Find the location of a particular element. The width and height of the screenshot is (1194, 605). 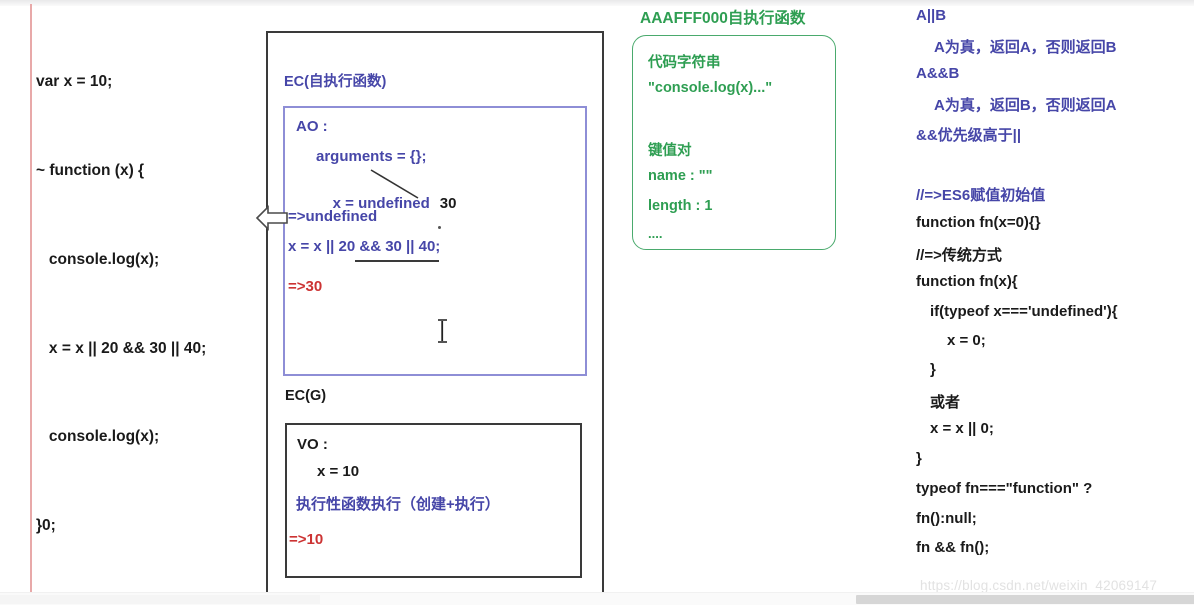

expression-underline-annotation is located at coordinates (397, 261).